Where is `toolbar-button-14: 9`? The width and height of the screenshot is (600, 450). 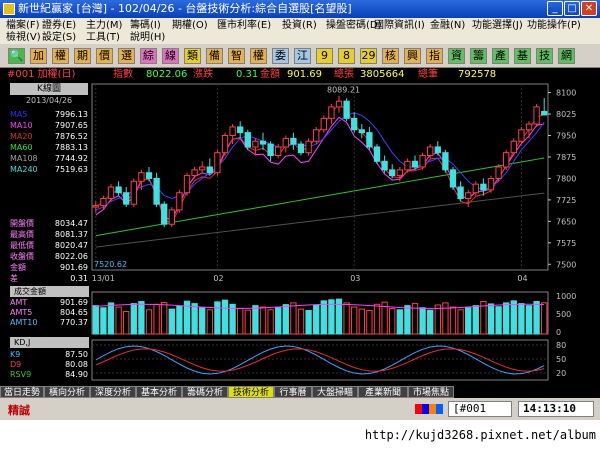 toolbar-button-14: 9 is located at coordinates (324, 56).